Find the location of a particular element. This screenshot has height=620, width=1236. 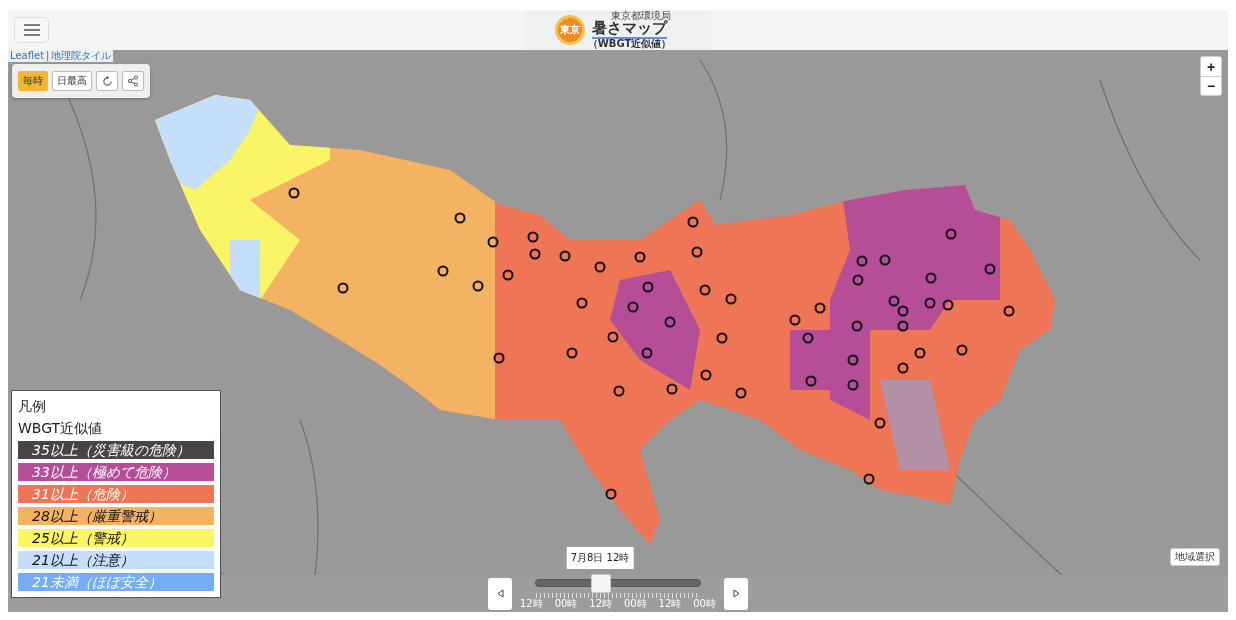

legend-subtitle: WBGT近似値 is located at coordinates (61, 428).